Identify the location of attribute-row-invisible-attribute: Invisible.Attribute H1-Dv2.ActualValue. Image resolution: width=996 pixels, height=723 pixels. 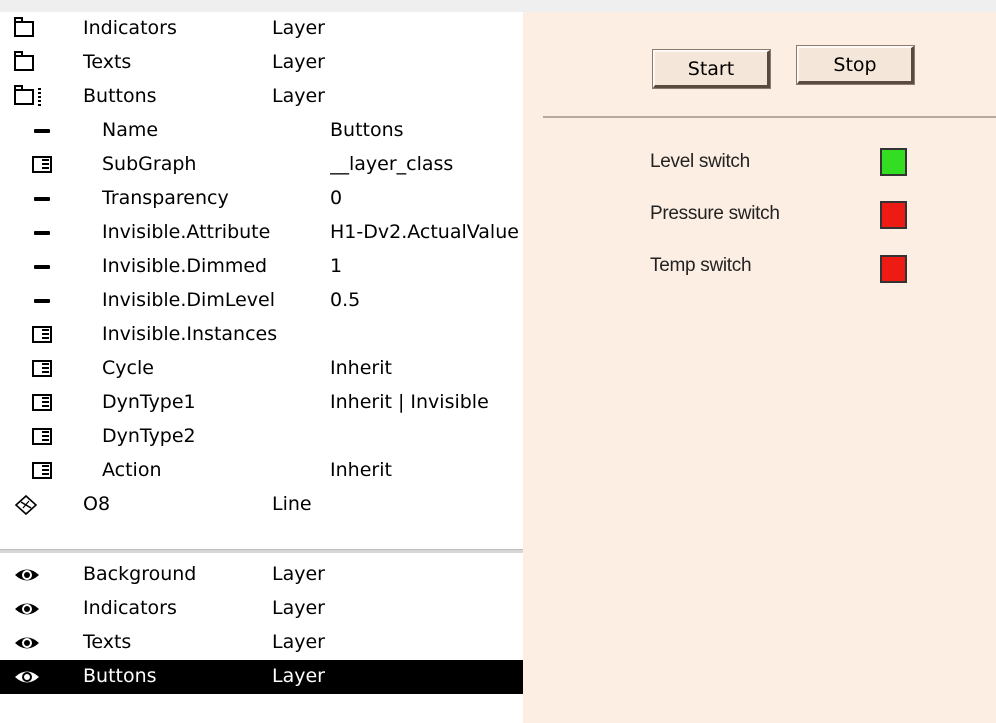
(261, 233).